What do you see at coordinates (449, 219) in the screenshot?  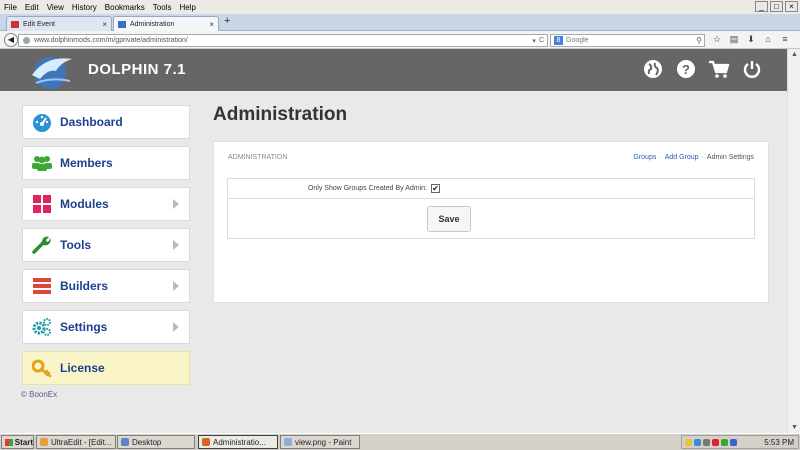 I see `save-button: Save` at bounding box center [449, 219].